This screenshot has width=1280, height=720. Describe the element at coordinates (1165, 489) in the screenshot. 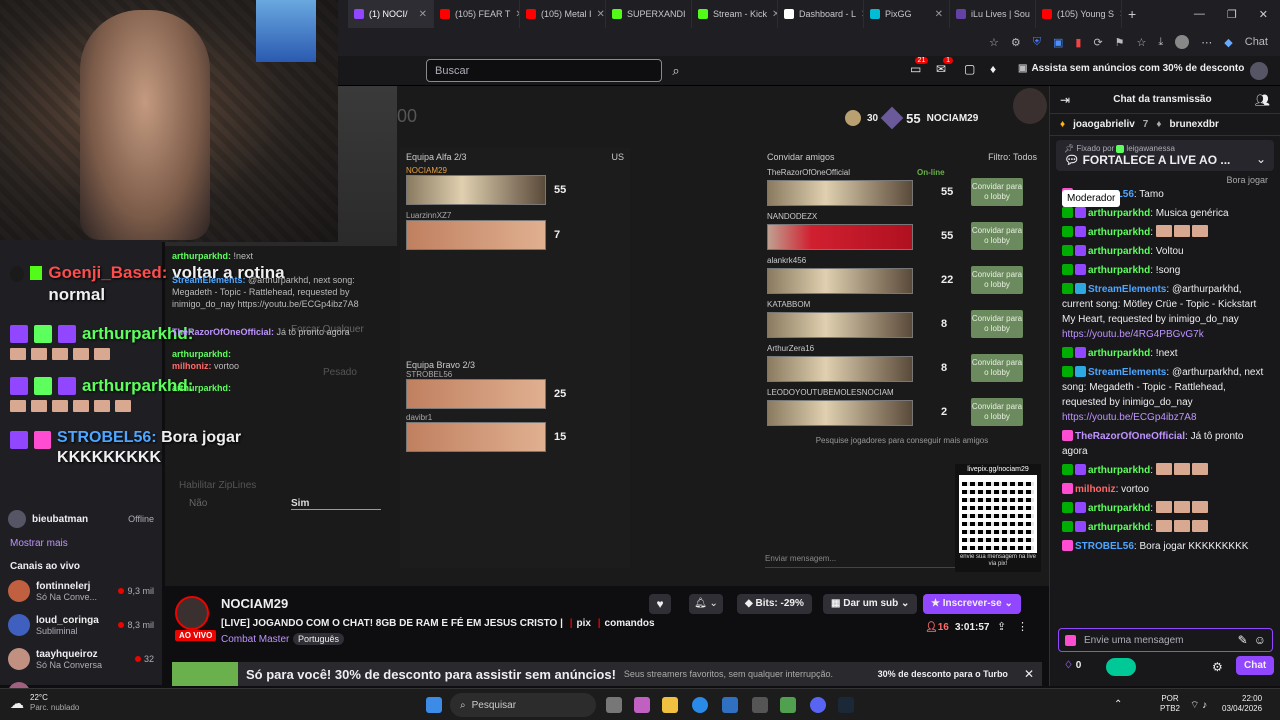

I see `chat-message: milhoniz: vortoo` at that location.